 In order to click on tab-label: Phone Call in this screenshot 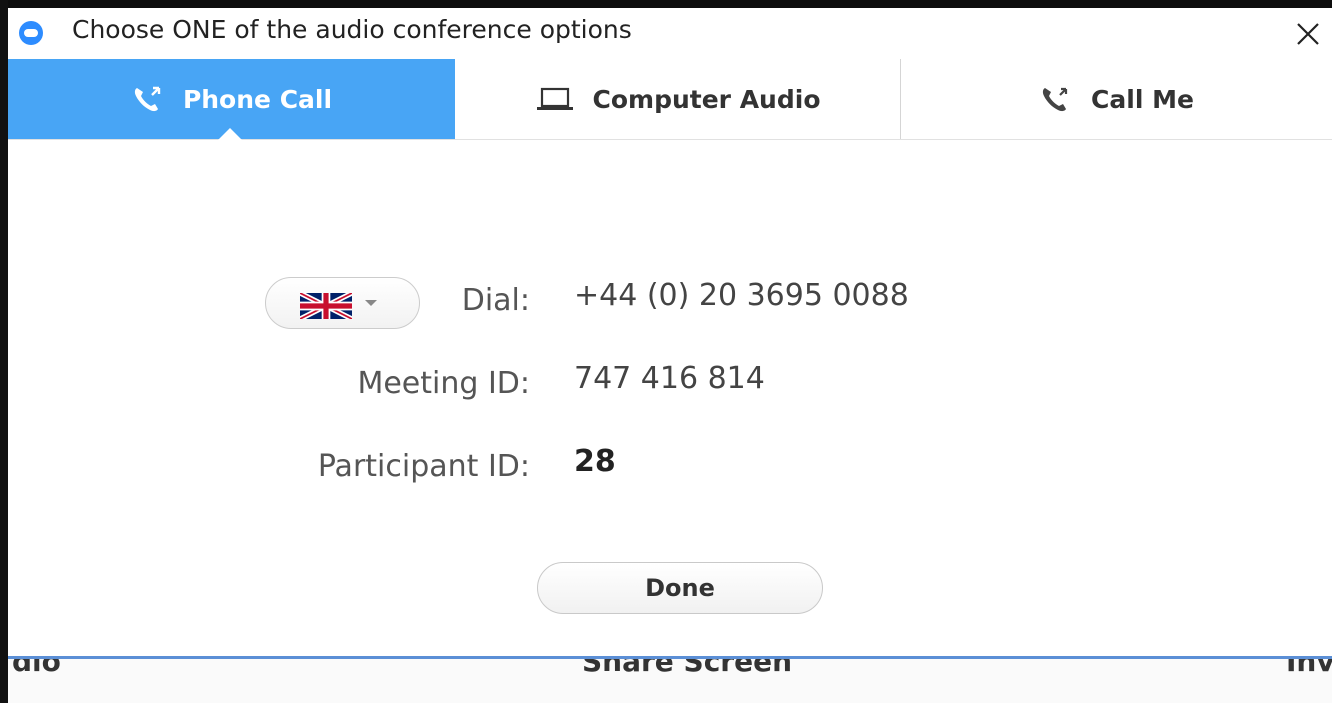, I will do `click(257, 99)`.